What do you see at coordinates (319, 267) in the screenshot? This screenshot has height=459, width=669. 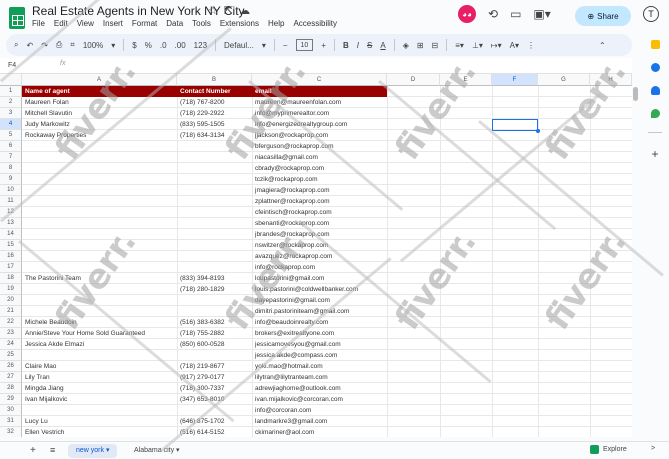 I see `cell-c: info@rockaprop.com` at bounding box center [319, 267].